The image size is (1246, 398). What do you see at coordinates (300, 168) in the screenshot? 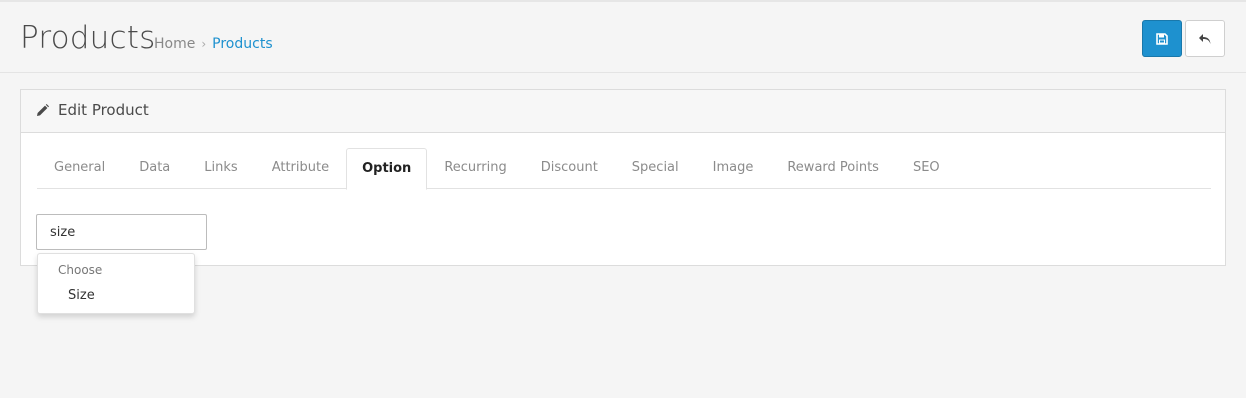
I see `tab-attribute: Attribute` at bounding box center [300, 168].